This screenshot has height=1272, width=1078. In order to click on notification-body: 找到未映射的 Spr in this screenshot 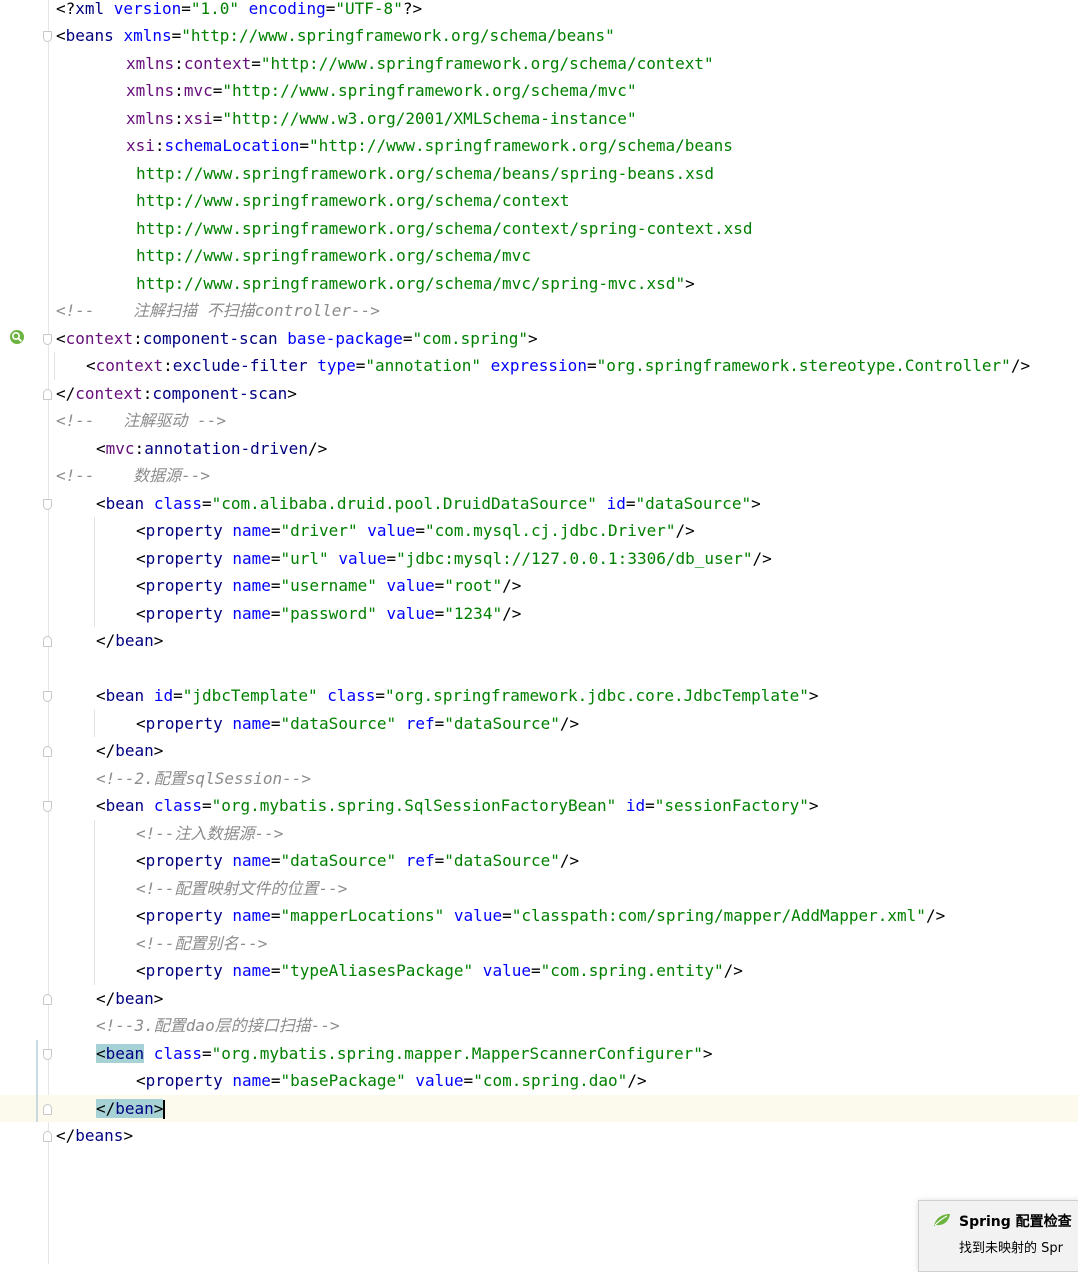, I will do `click(1011, 1248)`.